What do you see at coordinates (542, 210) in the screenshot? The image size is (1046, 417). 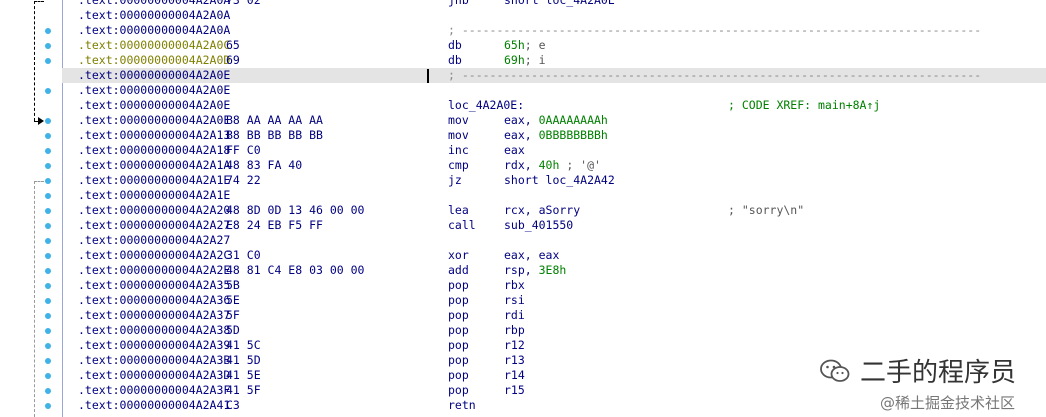 I see `operands: rcx, aSorry` at bounding box center [542, 210].